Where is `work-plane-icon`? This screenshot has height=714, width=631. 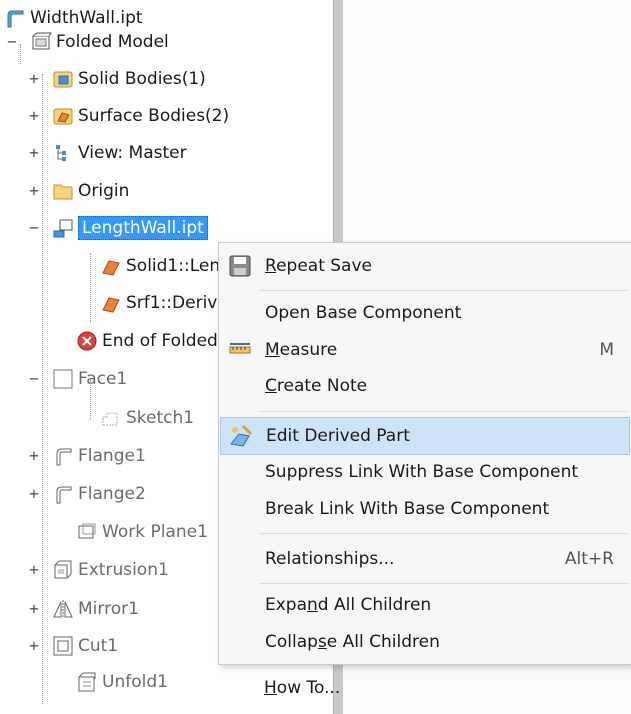 work-plane-icon is located at coordinates (87, 532).